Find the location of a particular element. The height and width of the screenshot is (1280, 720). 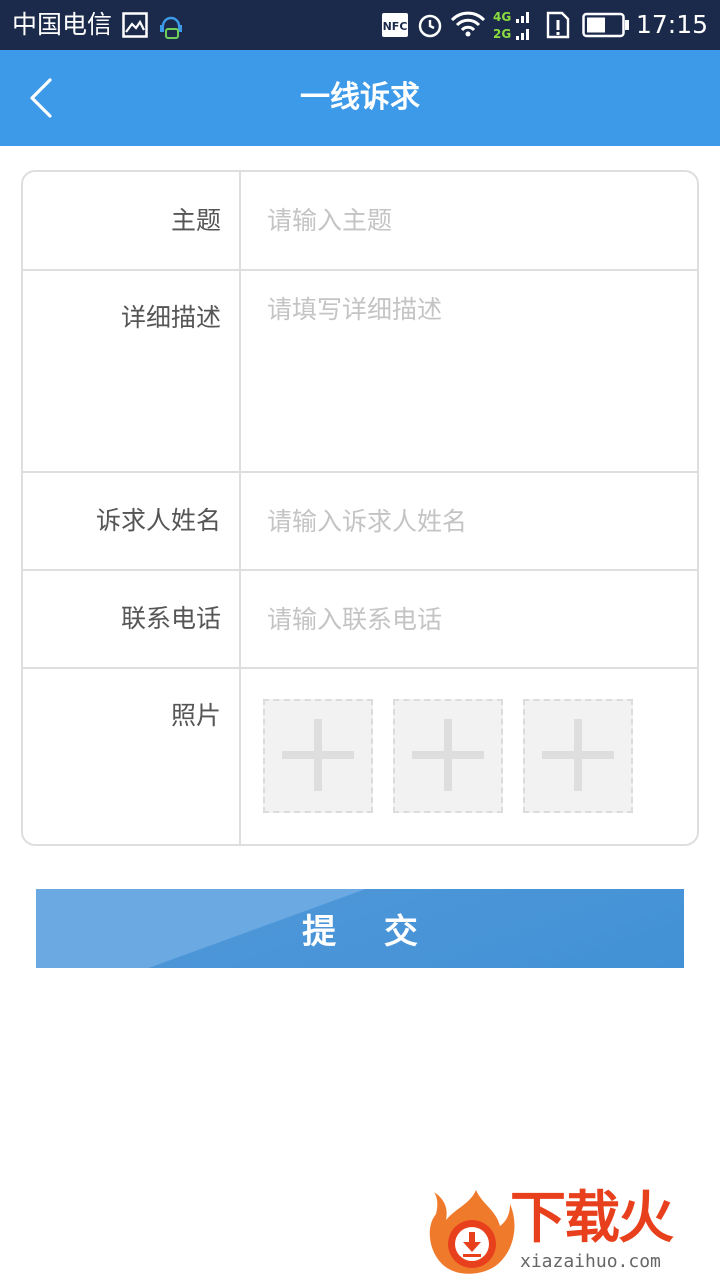

photos-row: 照片 is located at coordinates (360, 756).